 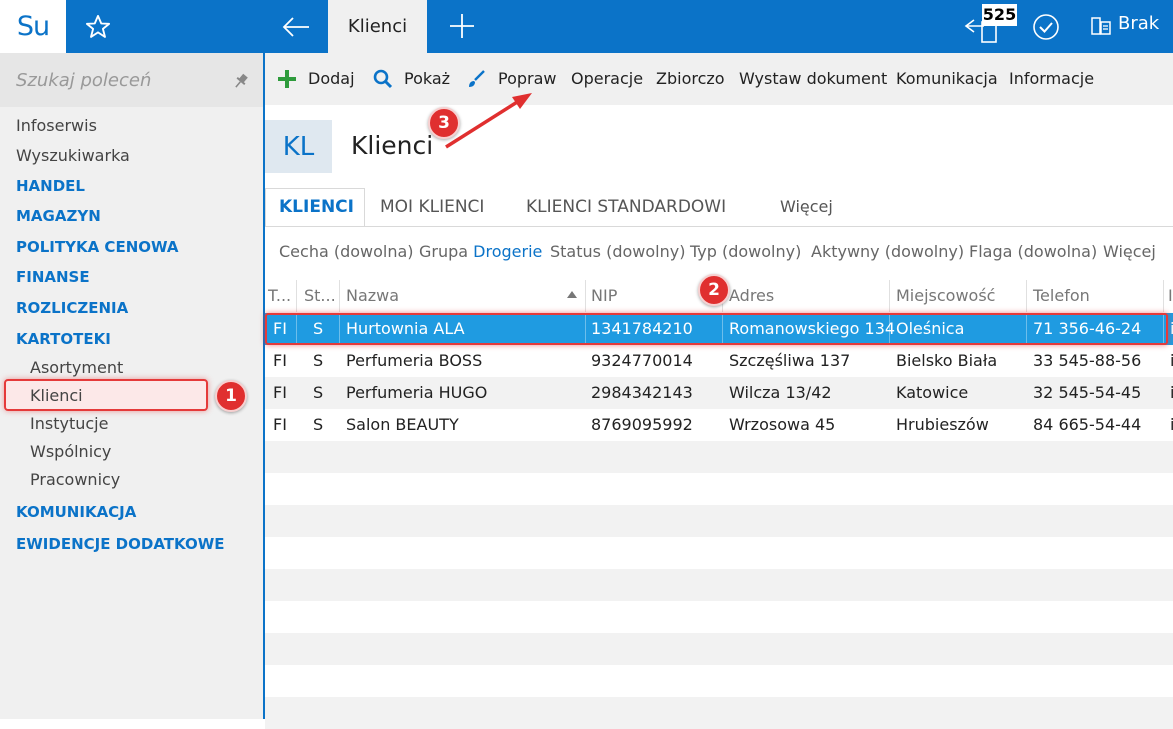 What do you see at coordinates (76, 367) in the screenshot?
I see `sidebar-item-asortyment: Asortyment` at bounding box center [76, 367].